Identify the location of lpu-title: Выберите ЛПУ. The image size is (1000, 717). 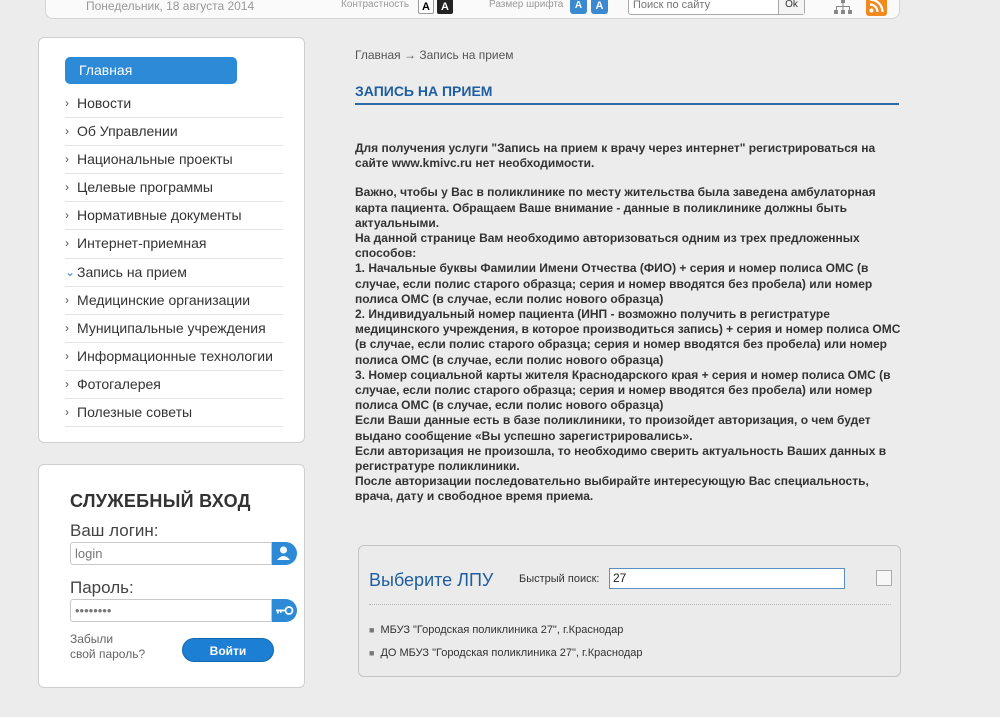
(431, 580).